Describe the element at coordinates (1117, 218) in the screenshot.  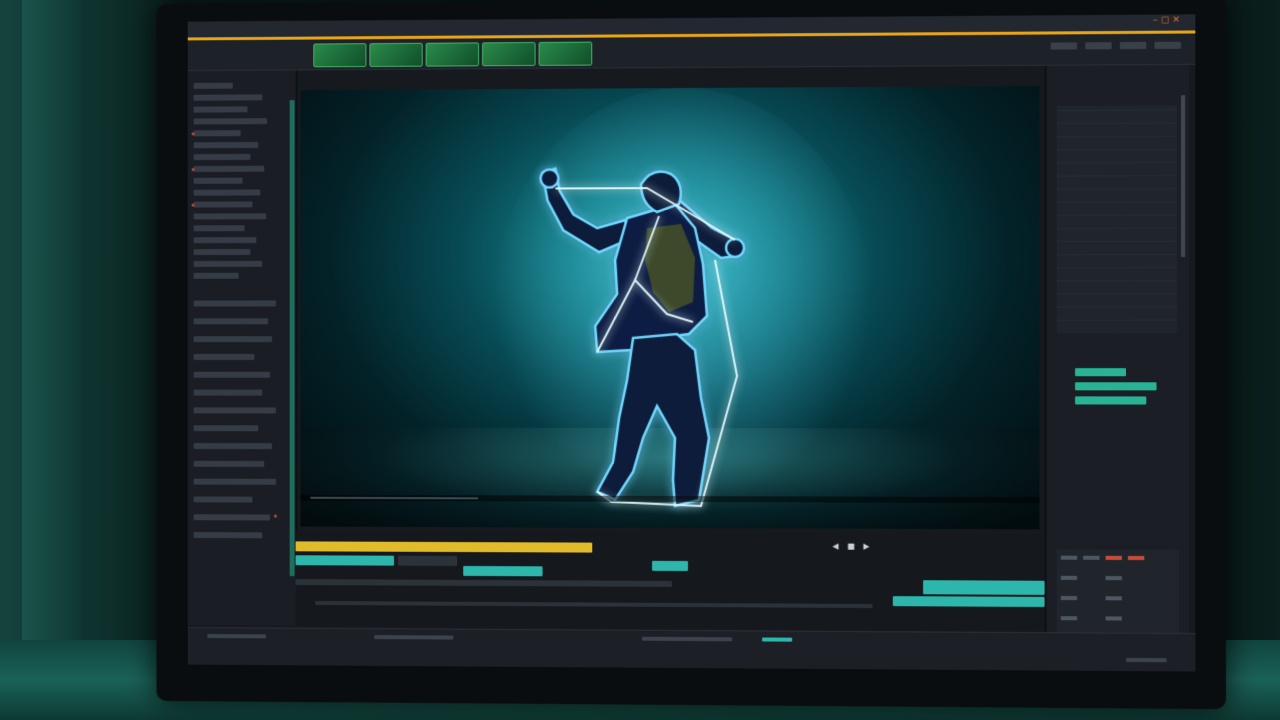
I see `inspector-grid` at that location.